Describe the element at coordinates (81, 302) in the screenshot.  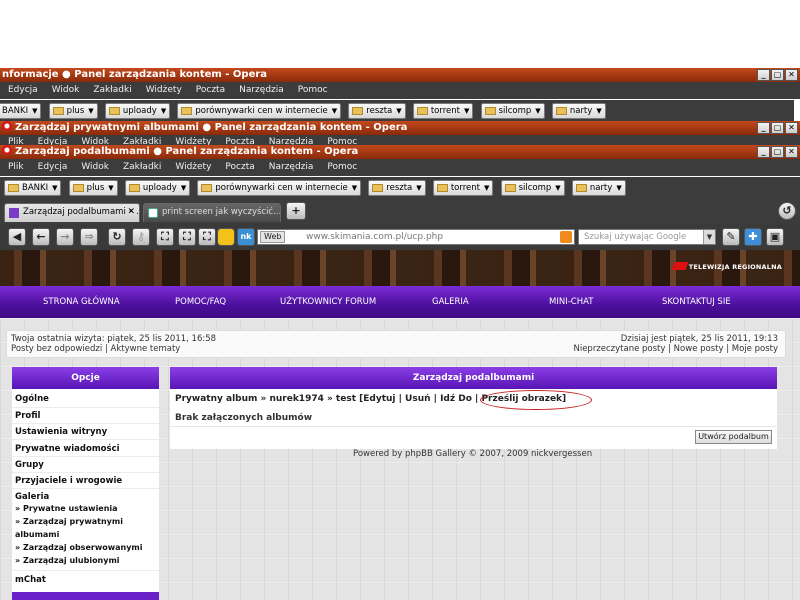
I see `nav-home: STRONA GŁÓWNA` at that location.